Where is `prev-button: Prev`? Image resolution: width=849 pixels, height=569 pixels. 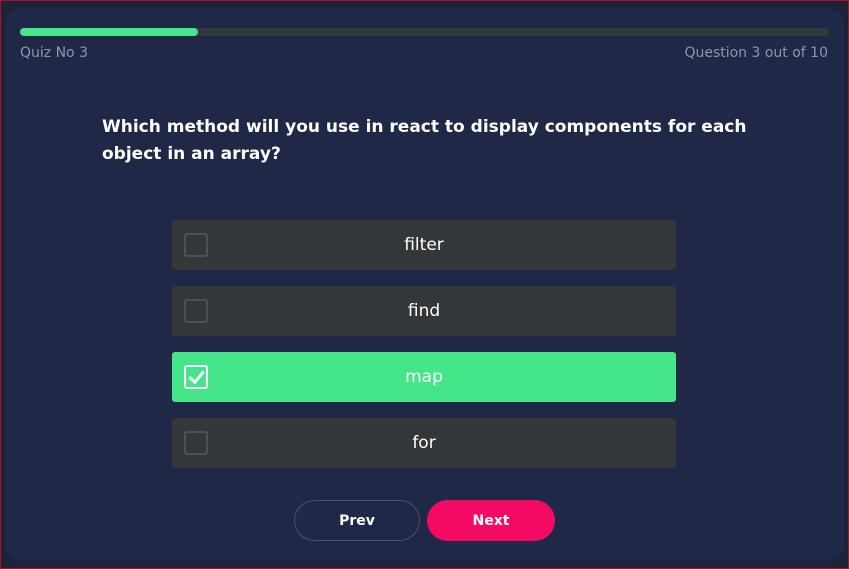 prev-button: Prev is located at coordinates (357, 520).